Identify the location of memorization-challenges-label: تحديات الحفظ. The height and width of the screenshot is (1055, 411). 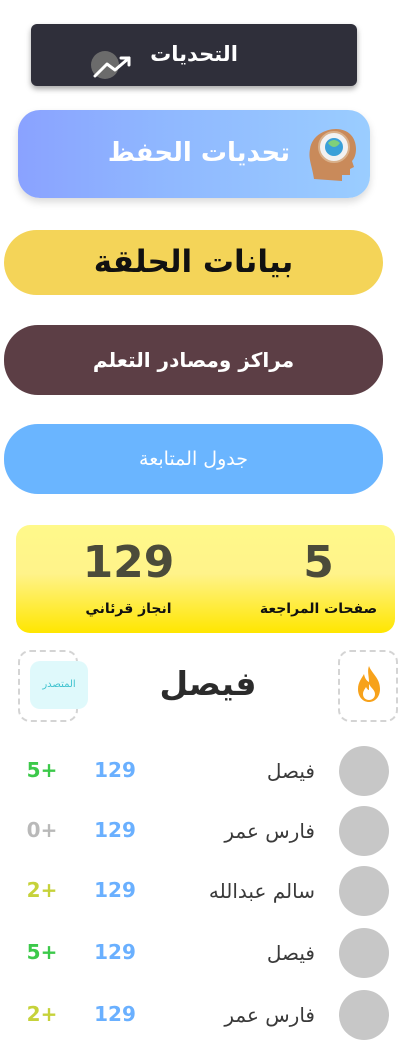
(198, 153).